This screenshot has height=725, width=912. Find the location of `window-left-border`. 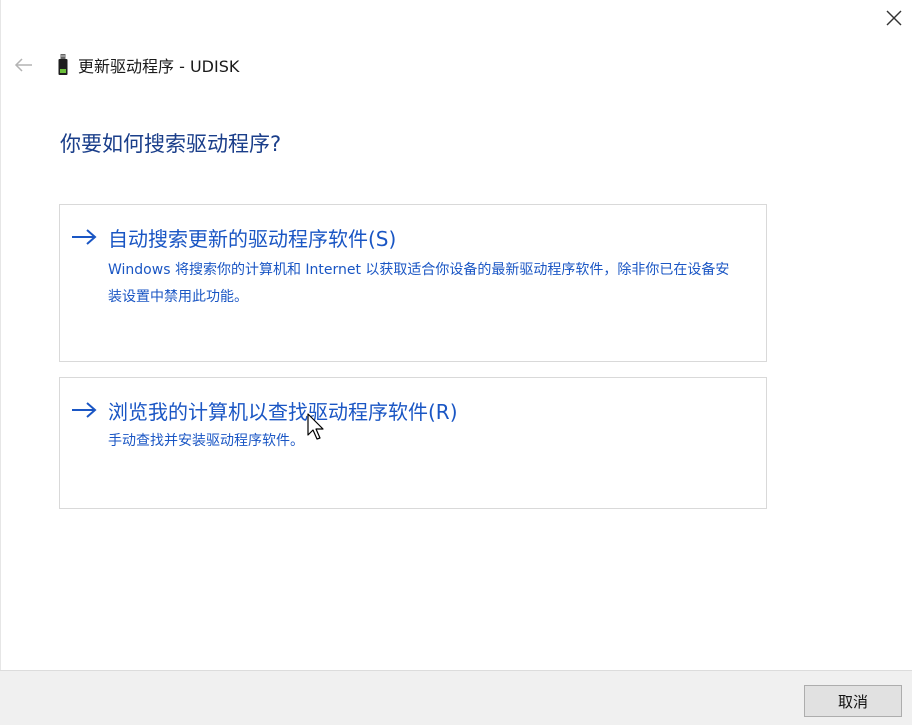

window-left-border is located at coordinates (0, 335).